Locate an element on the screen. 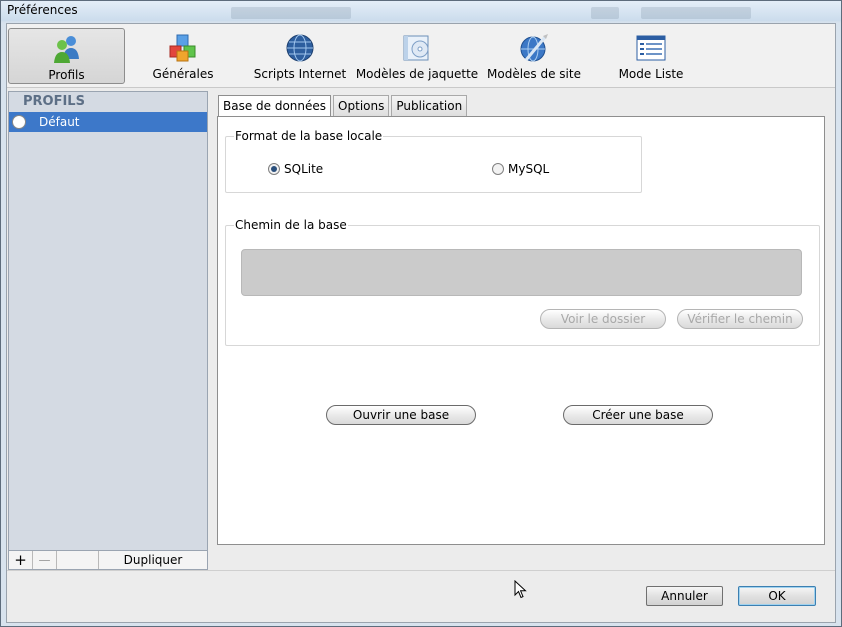  profiles-header: PROFILS is located at coordinates (54, 101).